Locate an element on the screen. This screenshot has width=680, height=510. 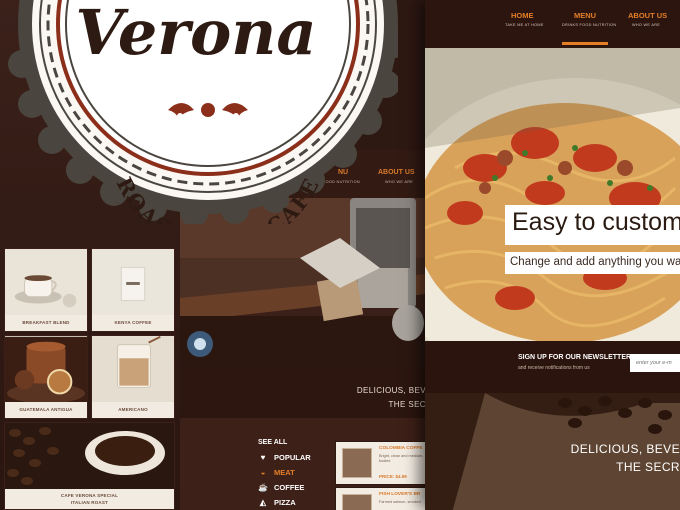
product-tile-caption: GUATEMALA ANTIGUA is located at coordinates (46, 410).